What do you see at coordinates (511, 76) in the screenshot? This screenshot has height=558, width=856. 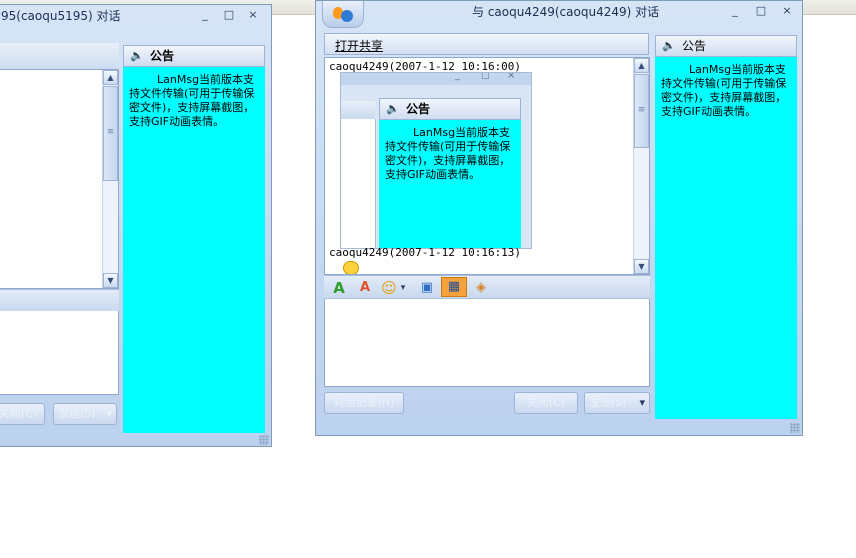 I see `embedded-close-icon: ×` at bounding box center [511, 76].